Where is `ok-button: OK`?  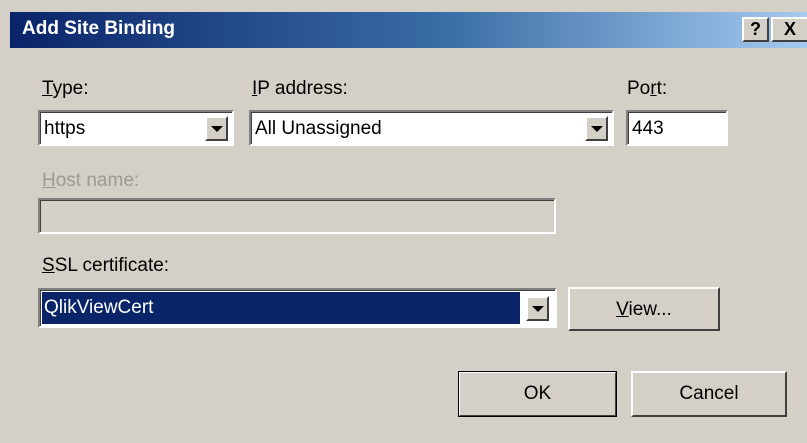 ok-button: OK is located at coordinates (537, 394).